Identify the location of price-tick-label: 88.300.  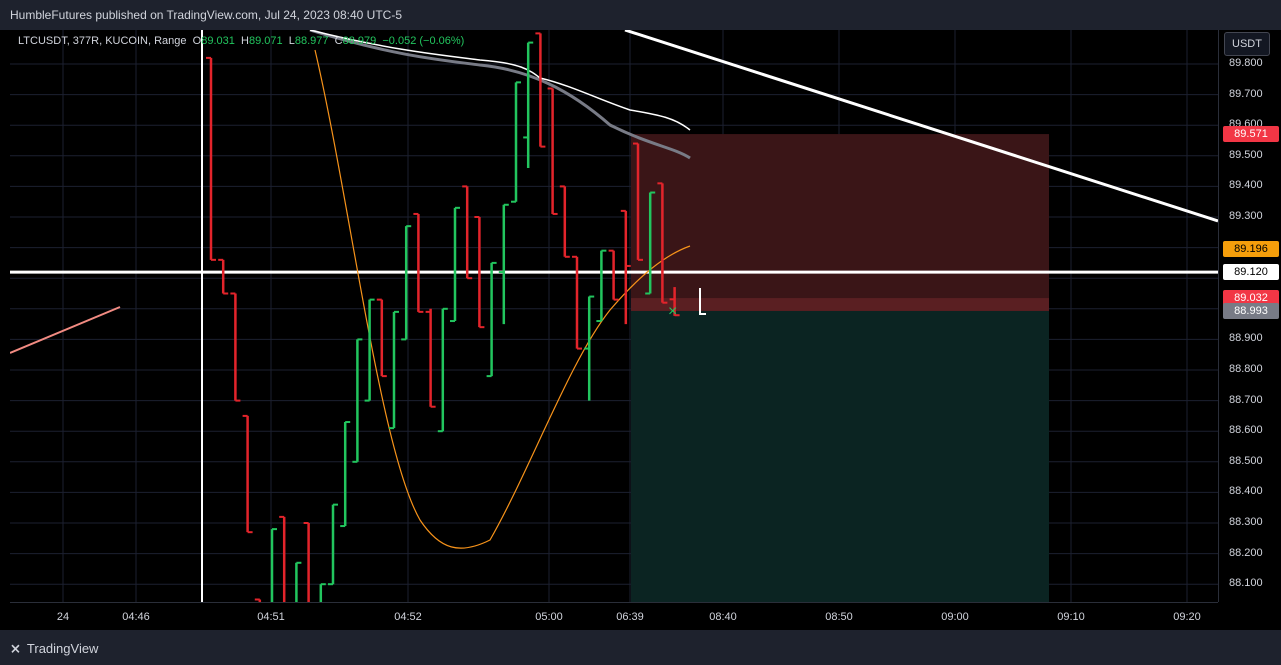
(1246, 522).